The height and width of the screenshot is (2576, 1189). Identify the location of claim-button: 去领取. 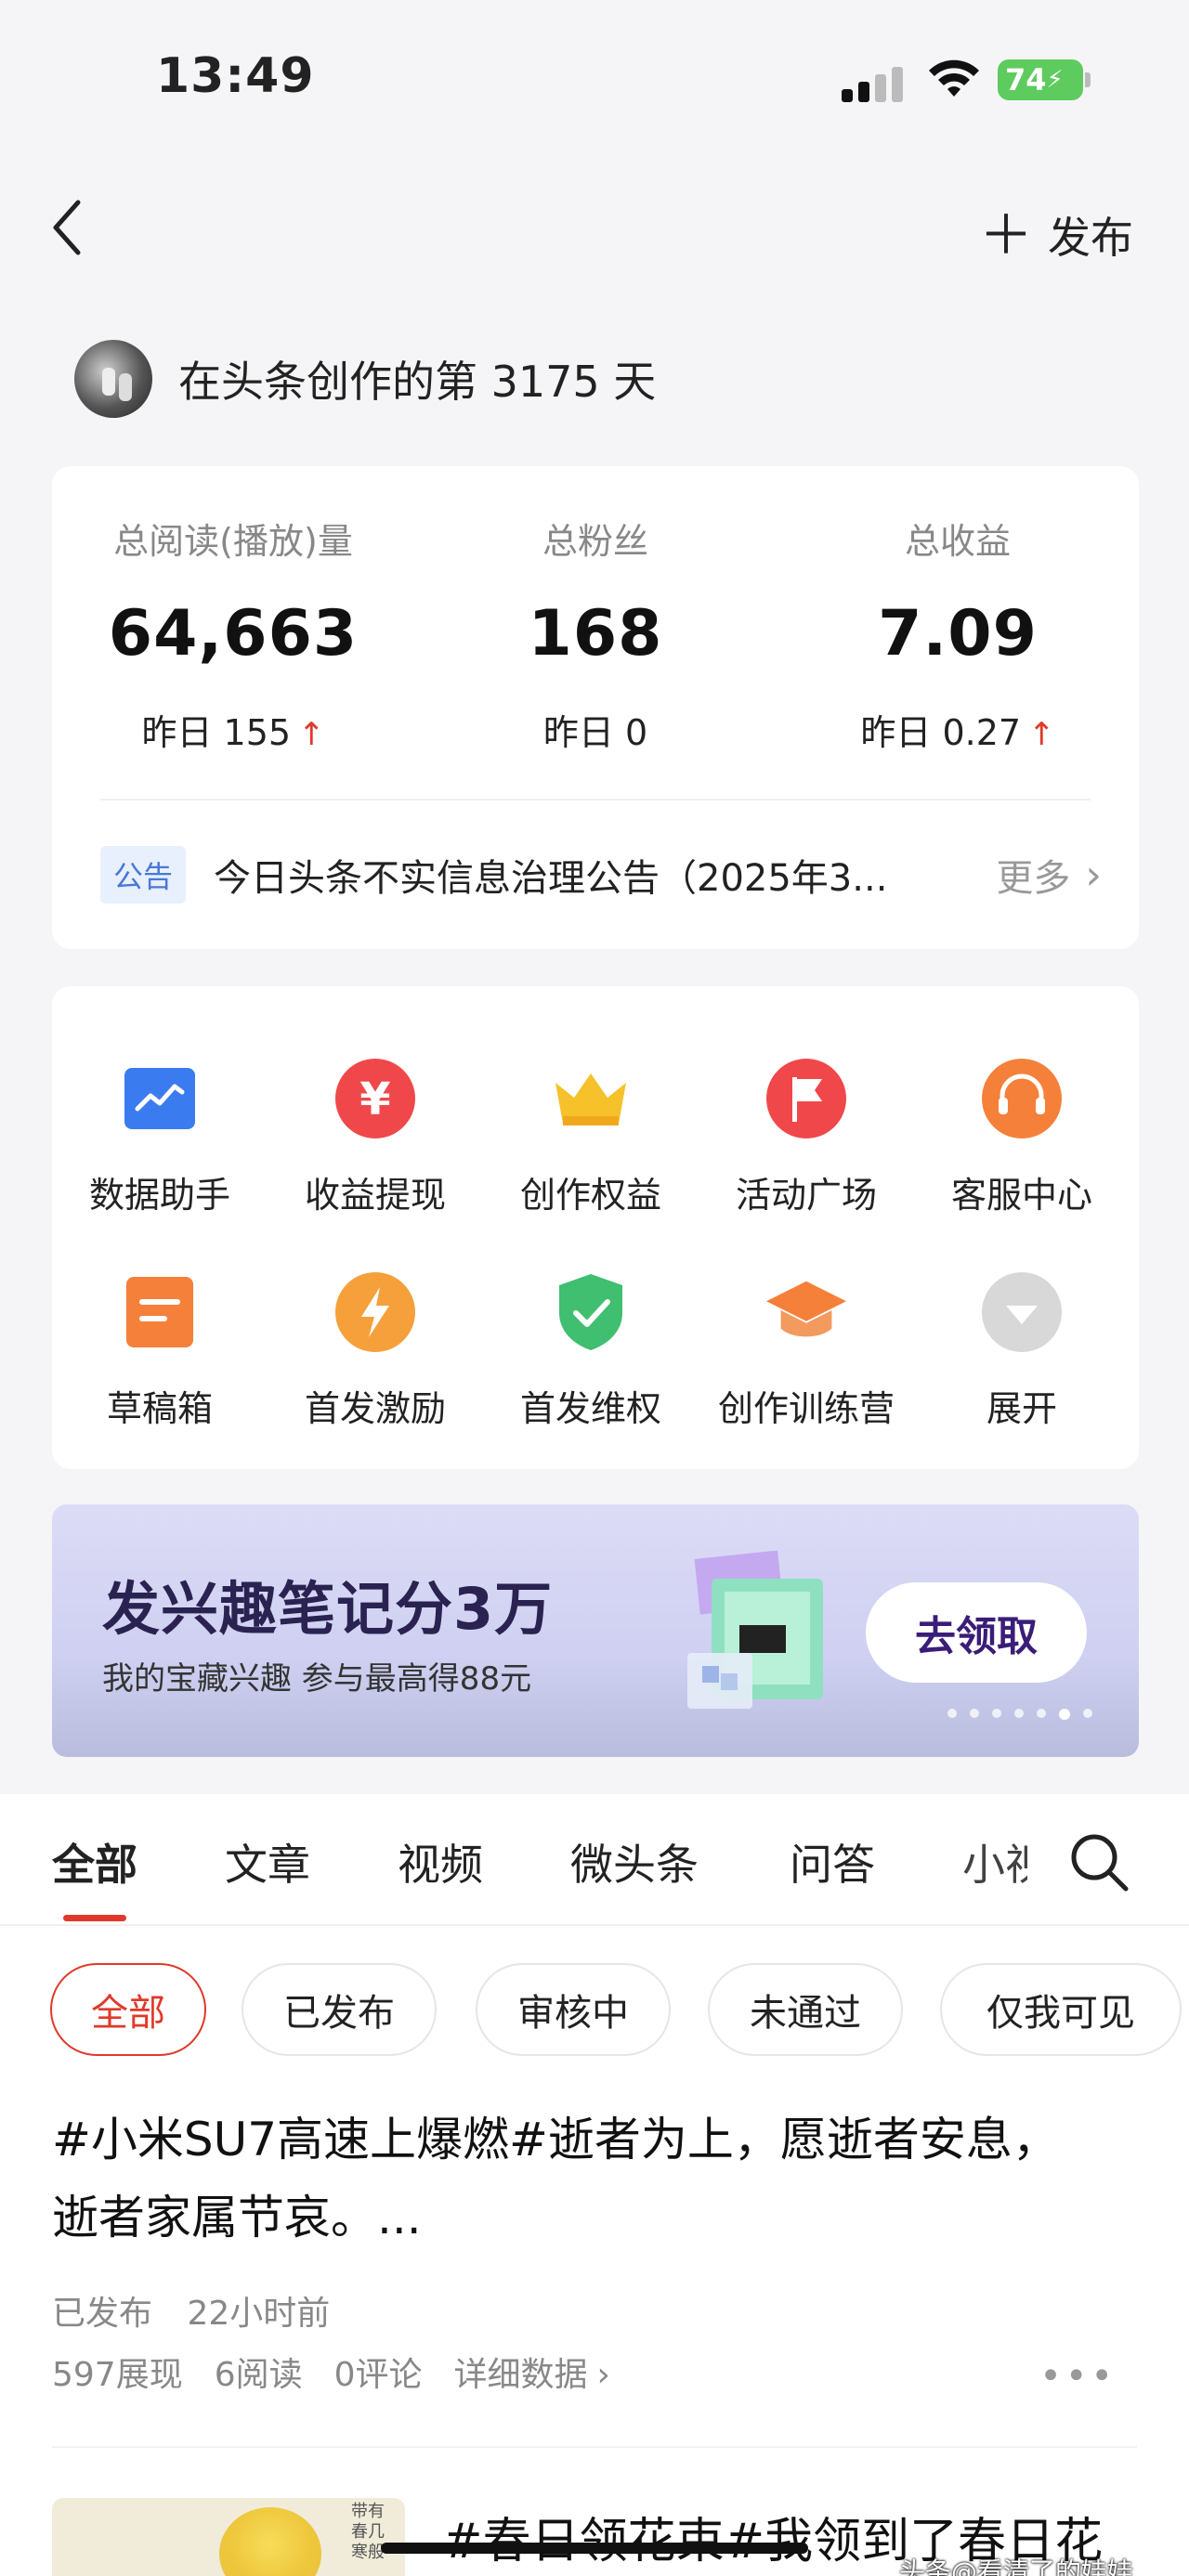
(976, 1632).